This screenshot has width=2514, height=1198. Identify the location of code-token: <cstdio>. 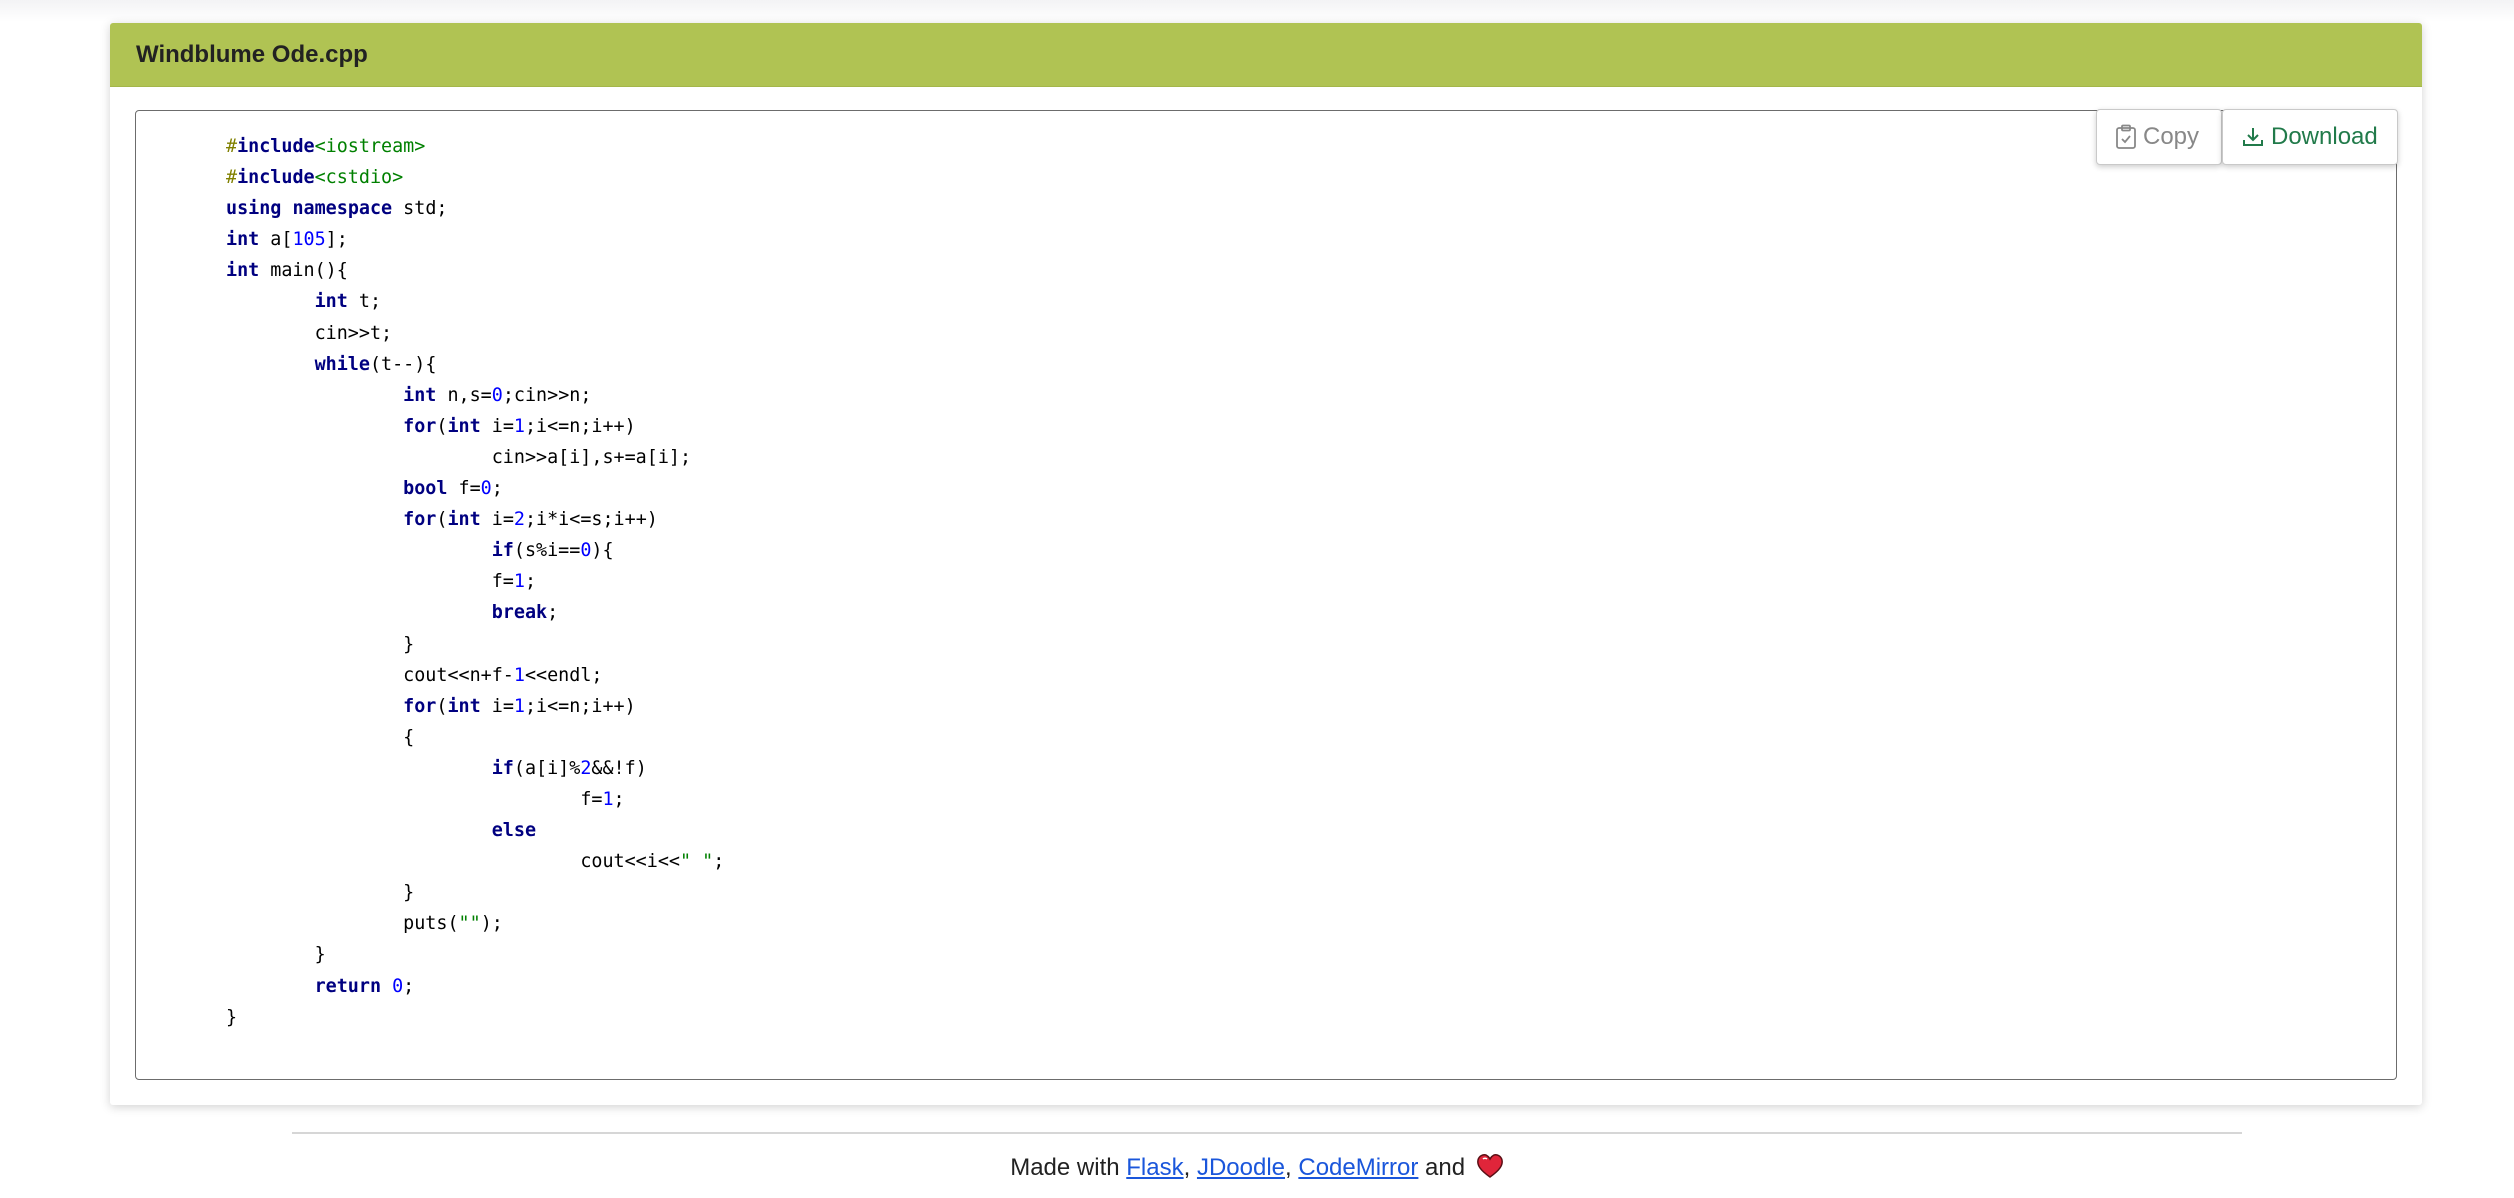
(359, 178).